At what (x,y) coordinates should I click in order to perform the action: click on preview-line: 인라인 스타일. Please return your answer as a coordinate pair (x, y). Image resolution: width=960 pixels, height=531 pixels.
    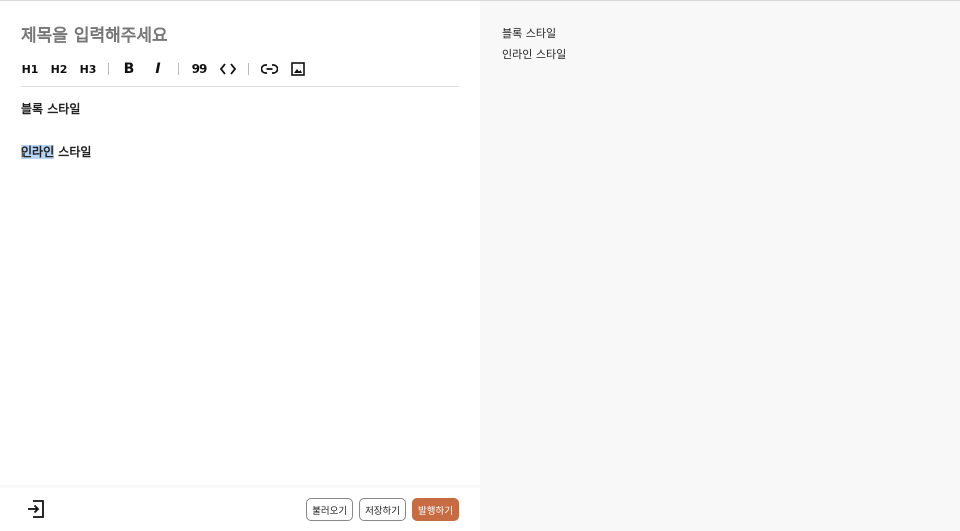
    Looking at the image, I should click on (534, 54).